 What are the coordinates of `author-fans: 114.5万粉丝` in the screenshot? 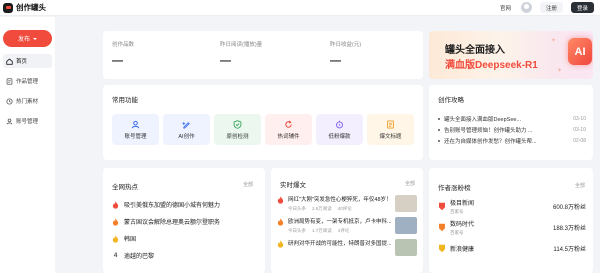 It's located at (569, 250).